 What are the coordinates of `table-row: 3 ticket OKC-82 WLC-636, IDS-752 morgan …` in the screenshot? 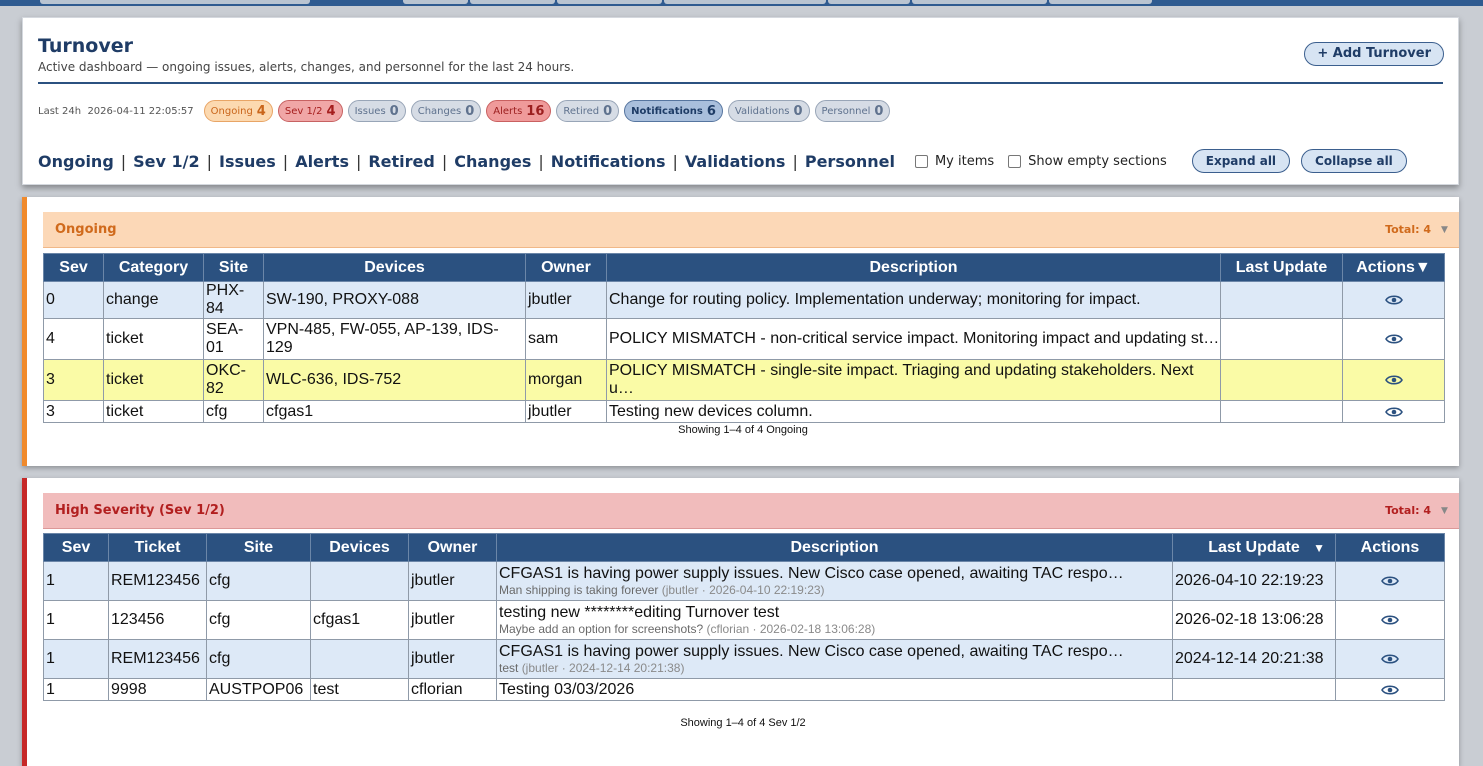 It's located at (744, 380).